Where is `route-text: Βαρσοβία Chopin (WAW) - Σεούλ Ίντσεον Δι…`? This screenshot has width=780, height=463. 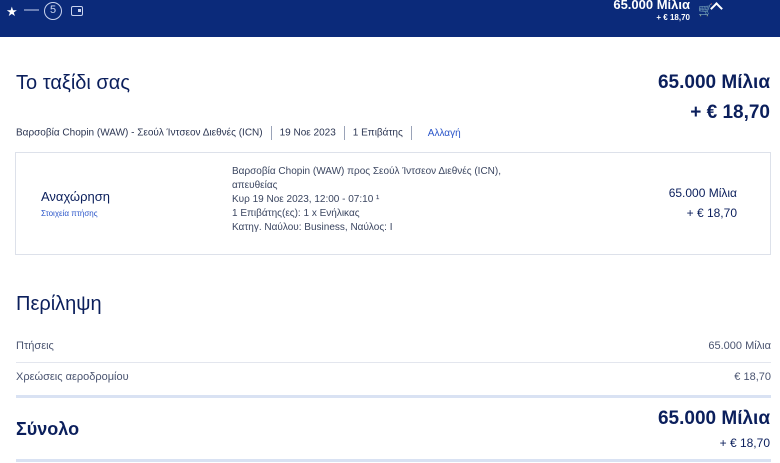 route-text: Βαρσοβία Chopin (WAW) - Σεούλ Ίντσεον Δι… is located at coordinates (139, 133).